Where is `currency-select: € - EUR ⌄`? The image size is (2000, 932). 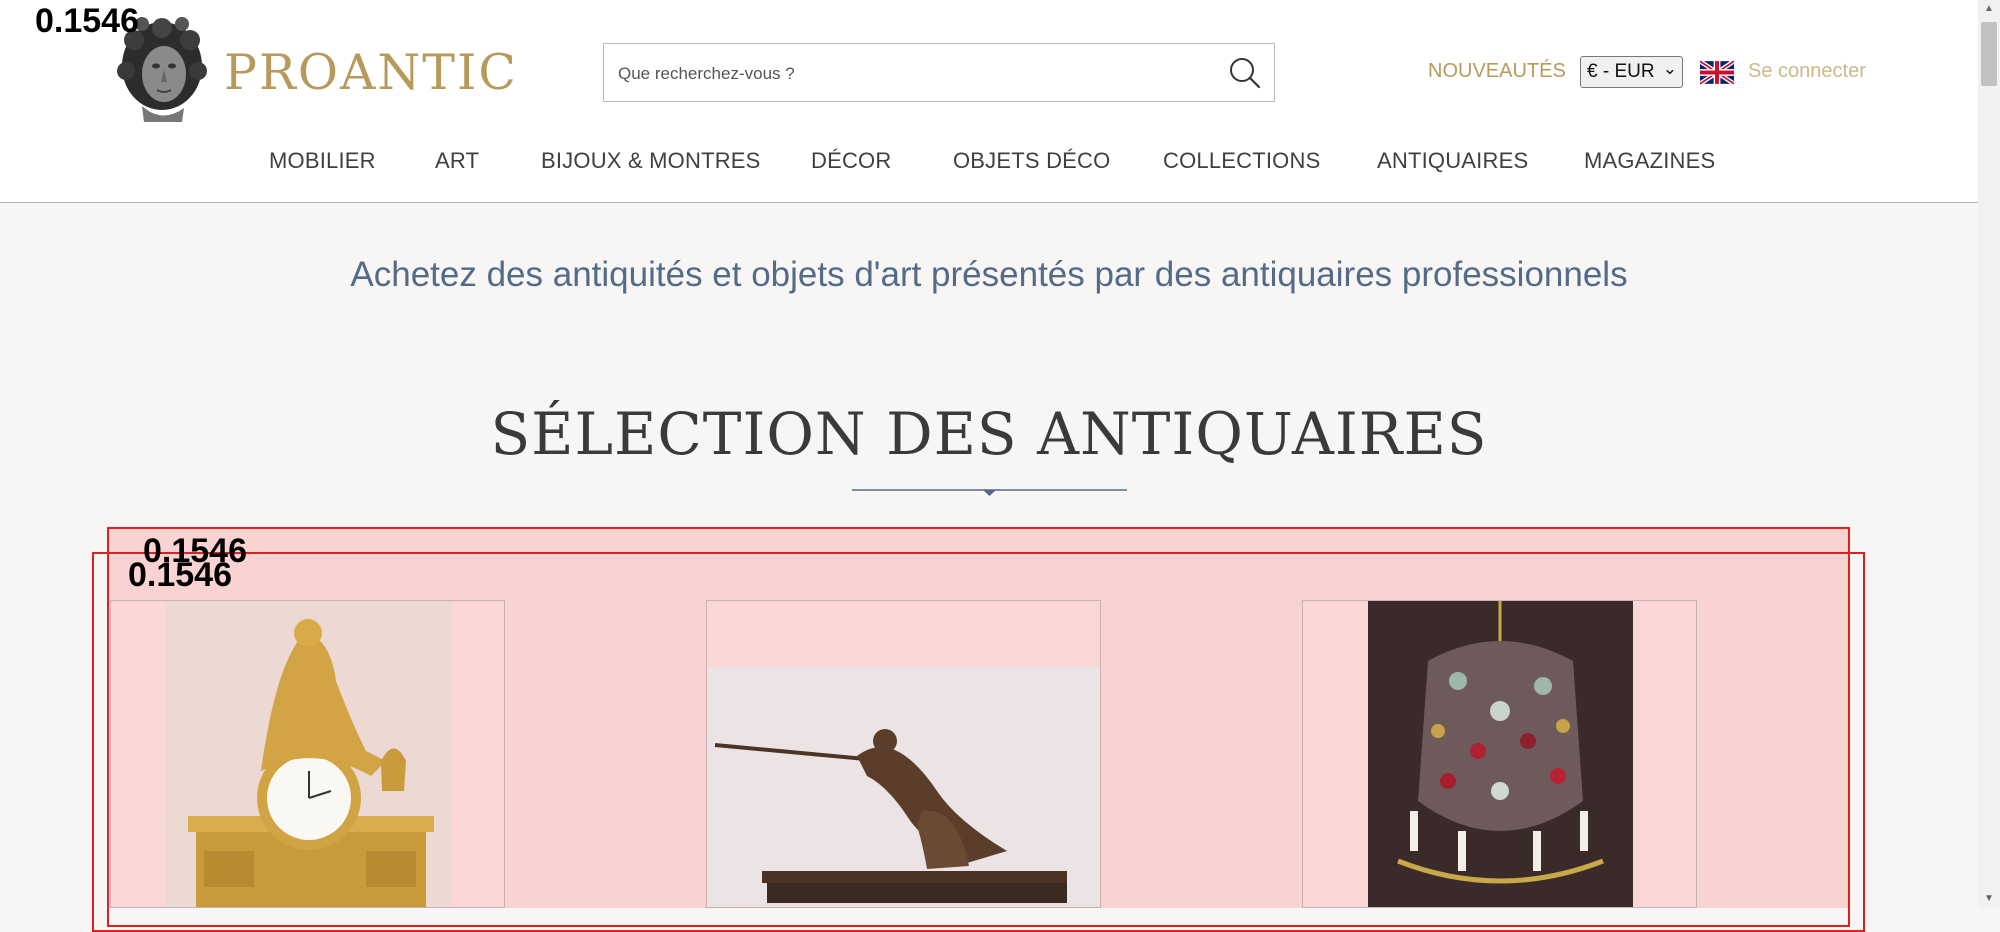 currency-select: € - EUR ⌄ is located at coordinates (1631, 72).